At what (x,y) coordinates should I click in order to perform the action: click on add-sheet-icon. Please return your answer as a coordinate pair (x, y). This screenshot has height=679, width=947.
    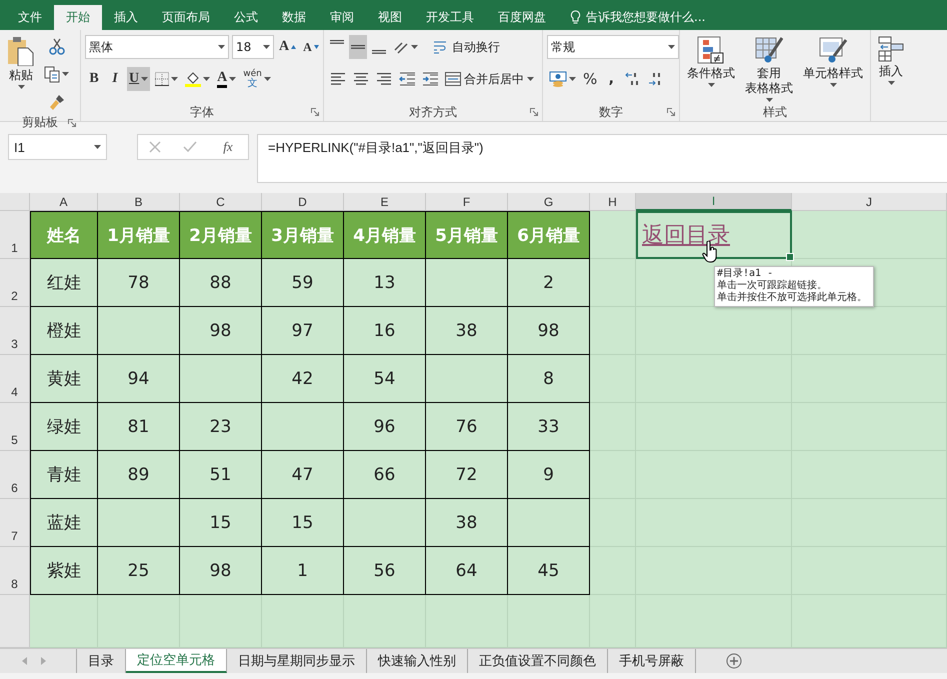
    Looking at the image, I should click on (734, 661).